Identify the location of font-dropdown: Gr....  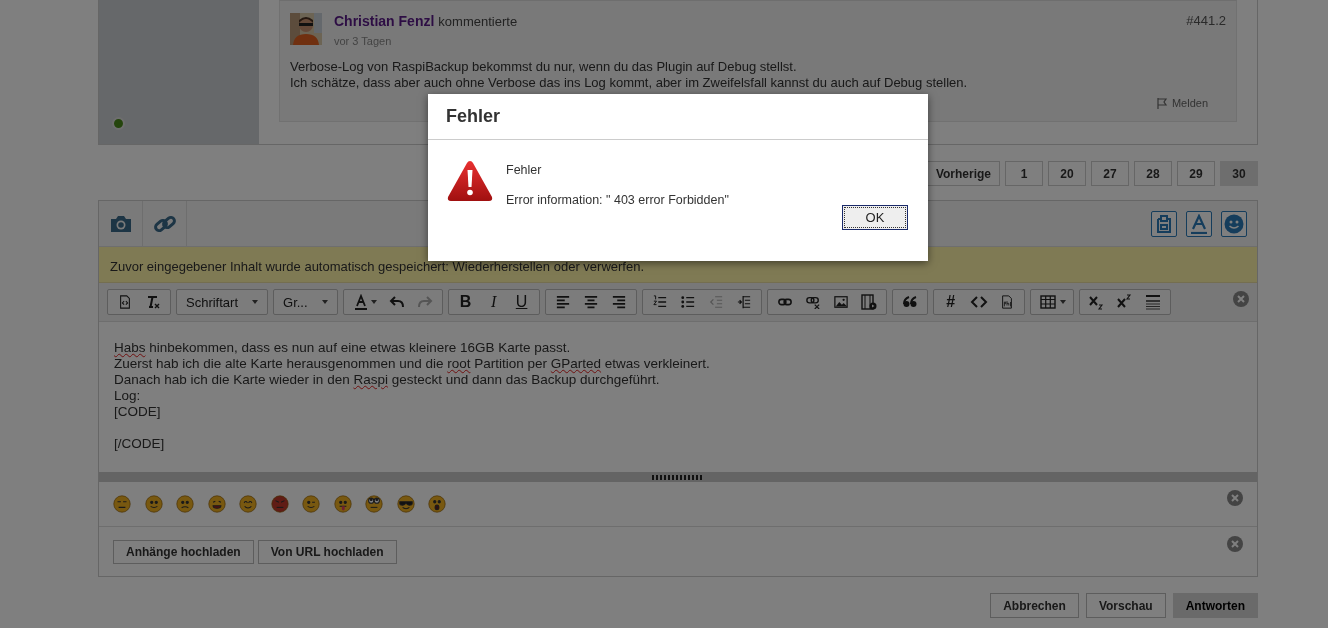
(305, 302).